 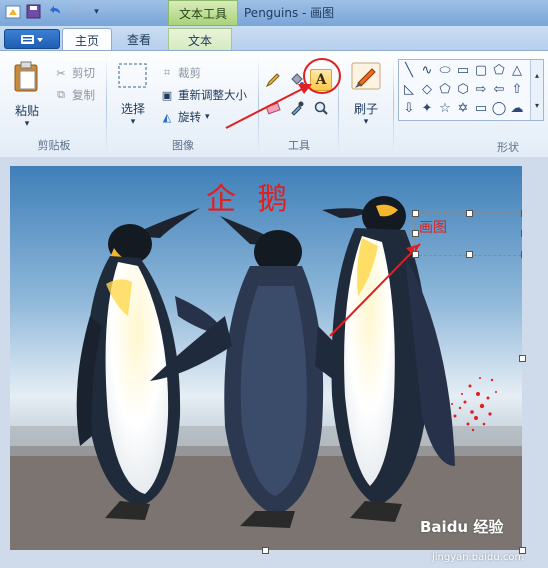 What do you see at coordinates (83, 95) in the screenshot?
I see `copy-label: 复制` at bounding box center [83, 95].